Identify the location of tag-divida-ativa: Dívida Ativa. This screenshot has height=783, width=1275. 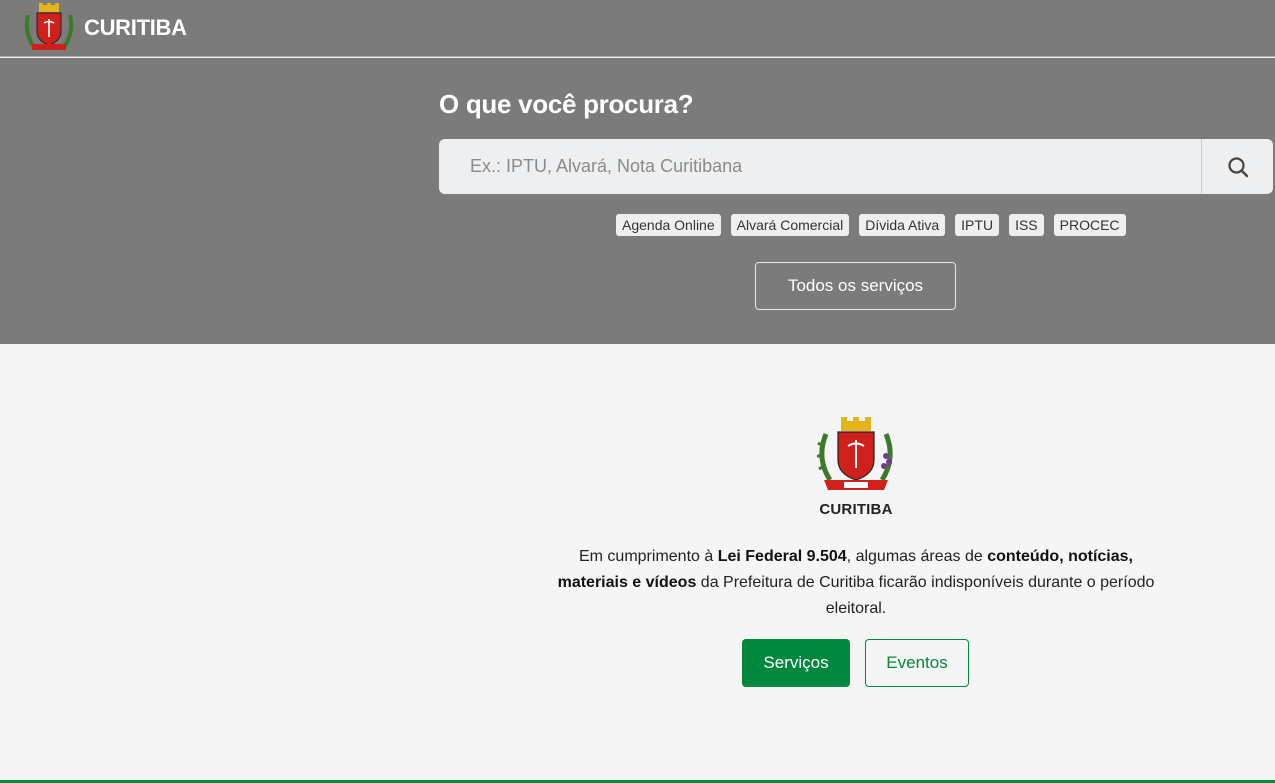
(902, 225).